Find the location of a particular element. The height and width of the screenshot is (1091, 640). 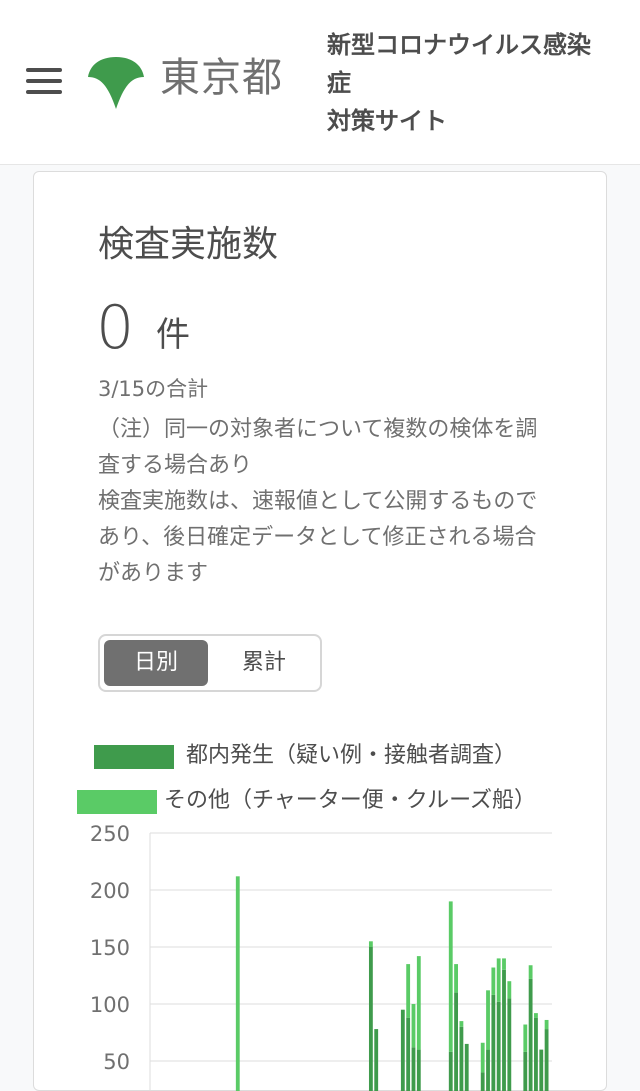

tokyo-ginkgo-logo-icon is located at coordinates (116, 83).